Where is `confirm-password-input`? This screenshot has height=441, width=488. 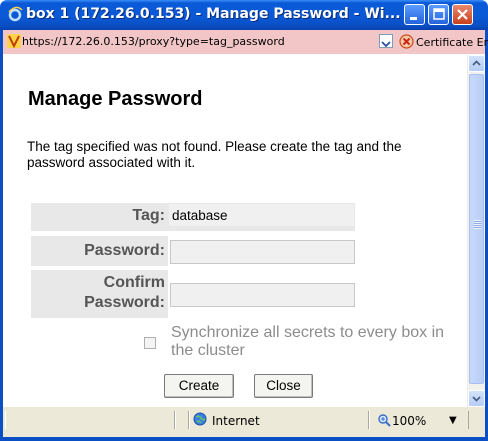
confirm-password-input is located at coordinates (262, 295).